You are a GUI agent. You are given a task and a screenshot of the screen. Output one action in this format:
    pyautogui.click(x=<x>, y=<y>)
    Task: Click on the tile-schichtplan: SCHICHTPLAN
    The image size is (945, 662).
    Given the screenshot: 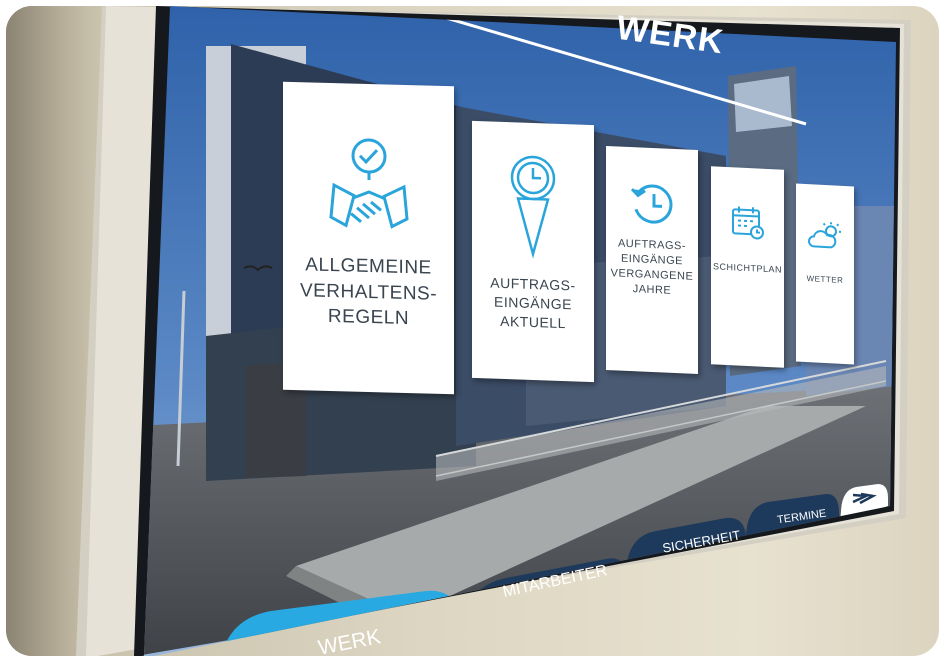 What is the action you would take?
    pyautogui.click(x=747, y=267)
    